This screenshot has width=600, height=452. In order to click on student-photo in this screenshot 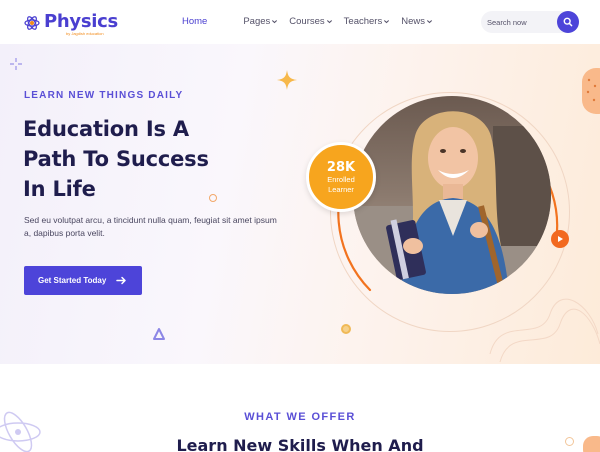, I will do `click(452, 195)`.